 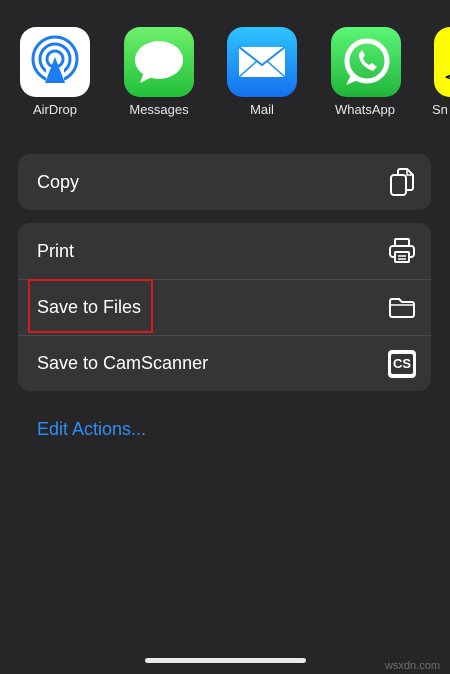 I want to click on print-action: Print, so click(x=224, y=251).